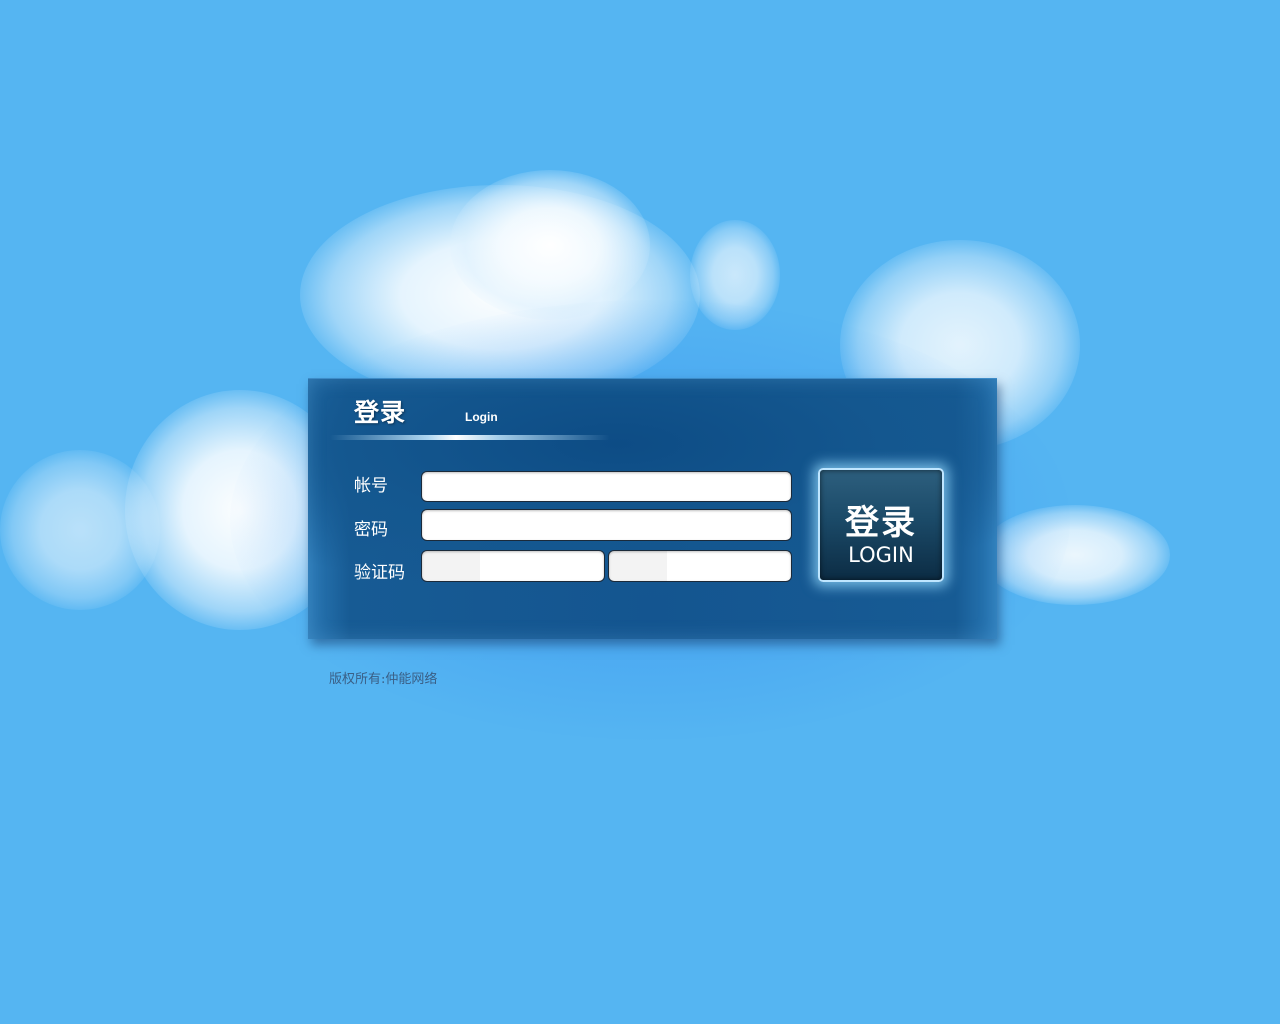 This screenshot has height=1024, width=1280. Describe the element at coordinates (470, 437) in the screenshot. I see `title-divider` at that location.